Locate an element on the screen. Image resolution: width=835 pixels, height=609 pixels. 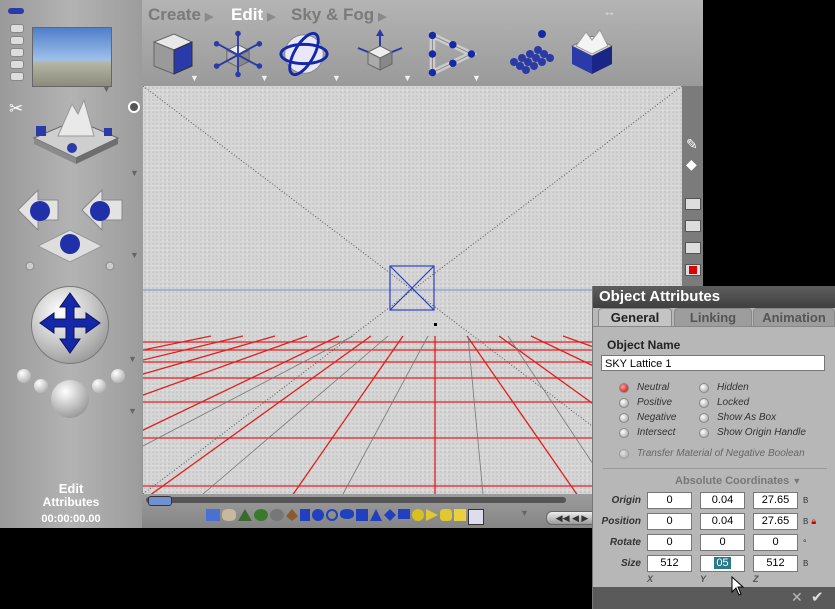
checkbox-show-as-box is located at coordinates (704, 417).